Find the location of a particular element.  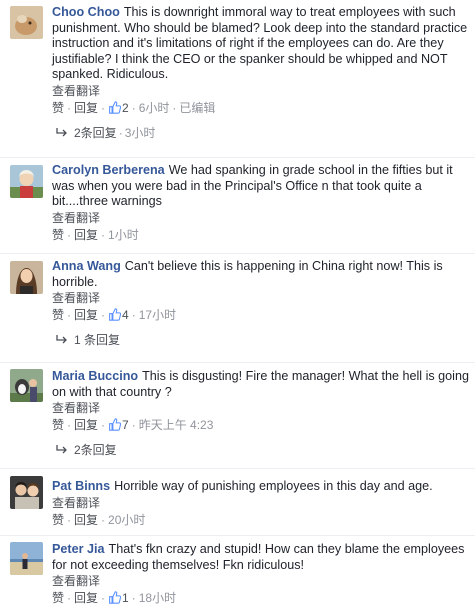

comment-time: 17小时 is located at coordinates (157, 315).